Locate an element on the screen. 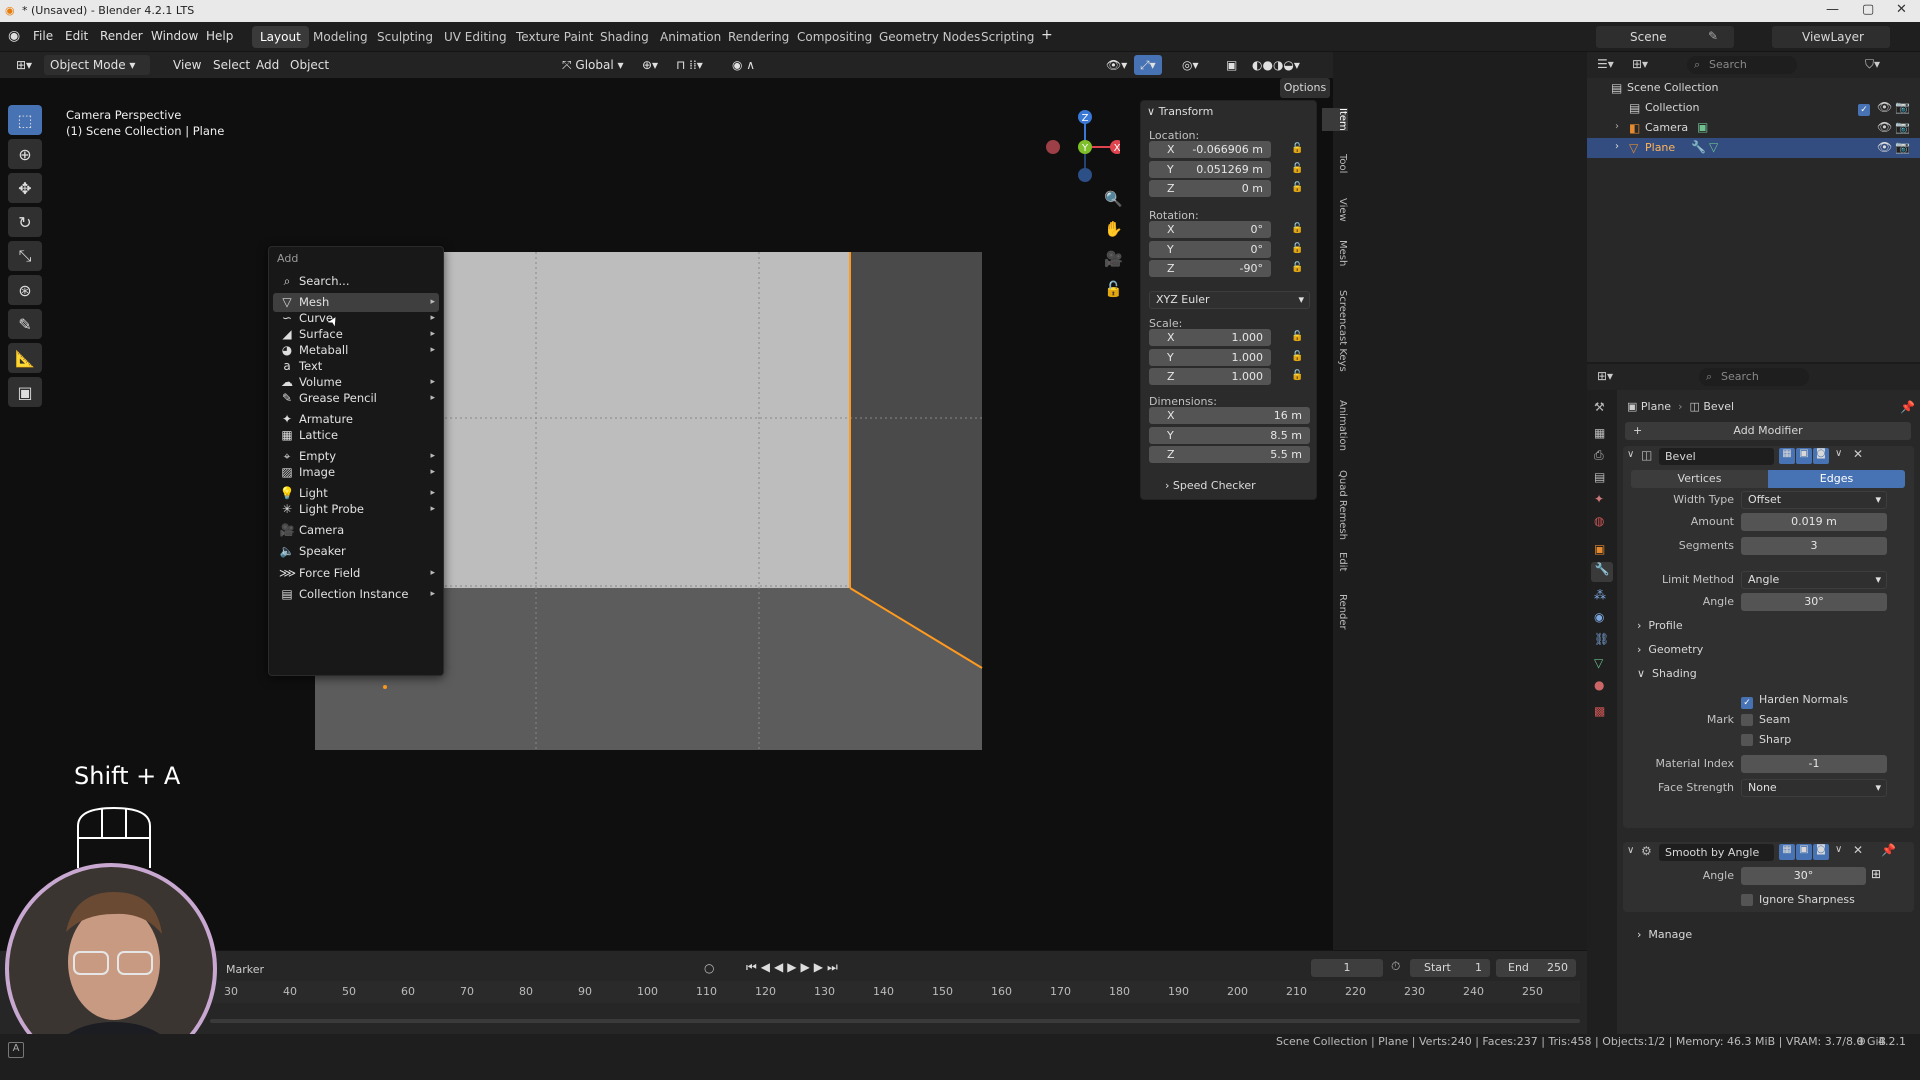 This screenshot has height=1080, width=1920. remove-modifier-icon: ✕ is located at coordinates (1858, 454).